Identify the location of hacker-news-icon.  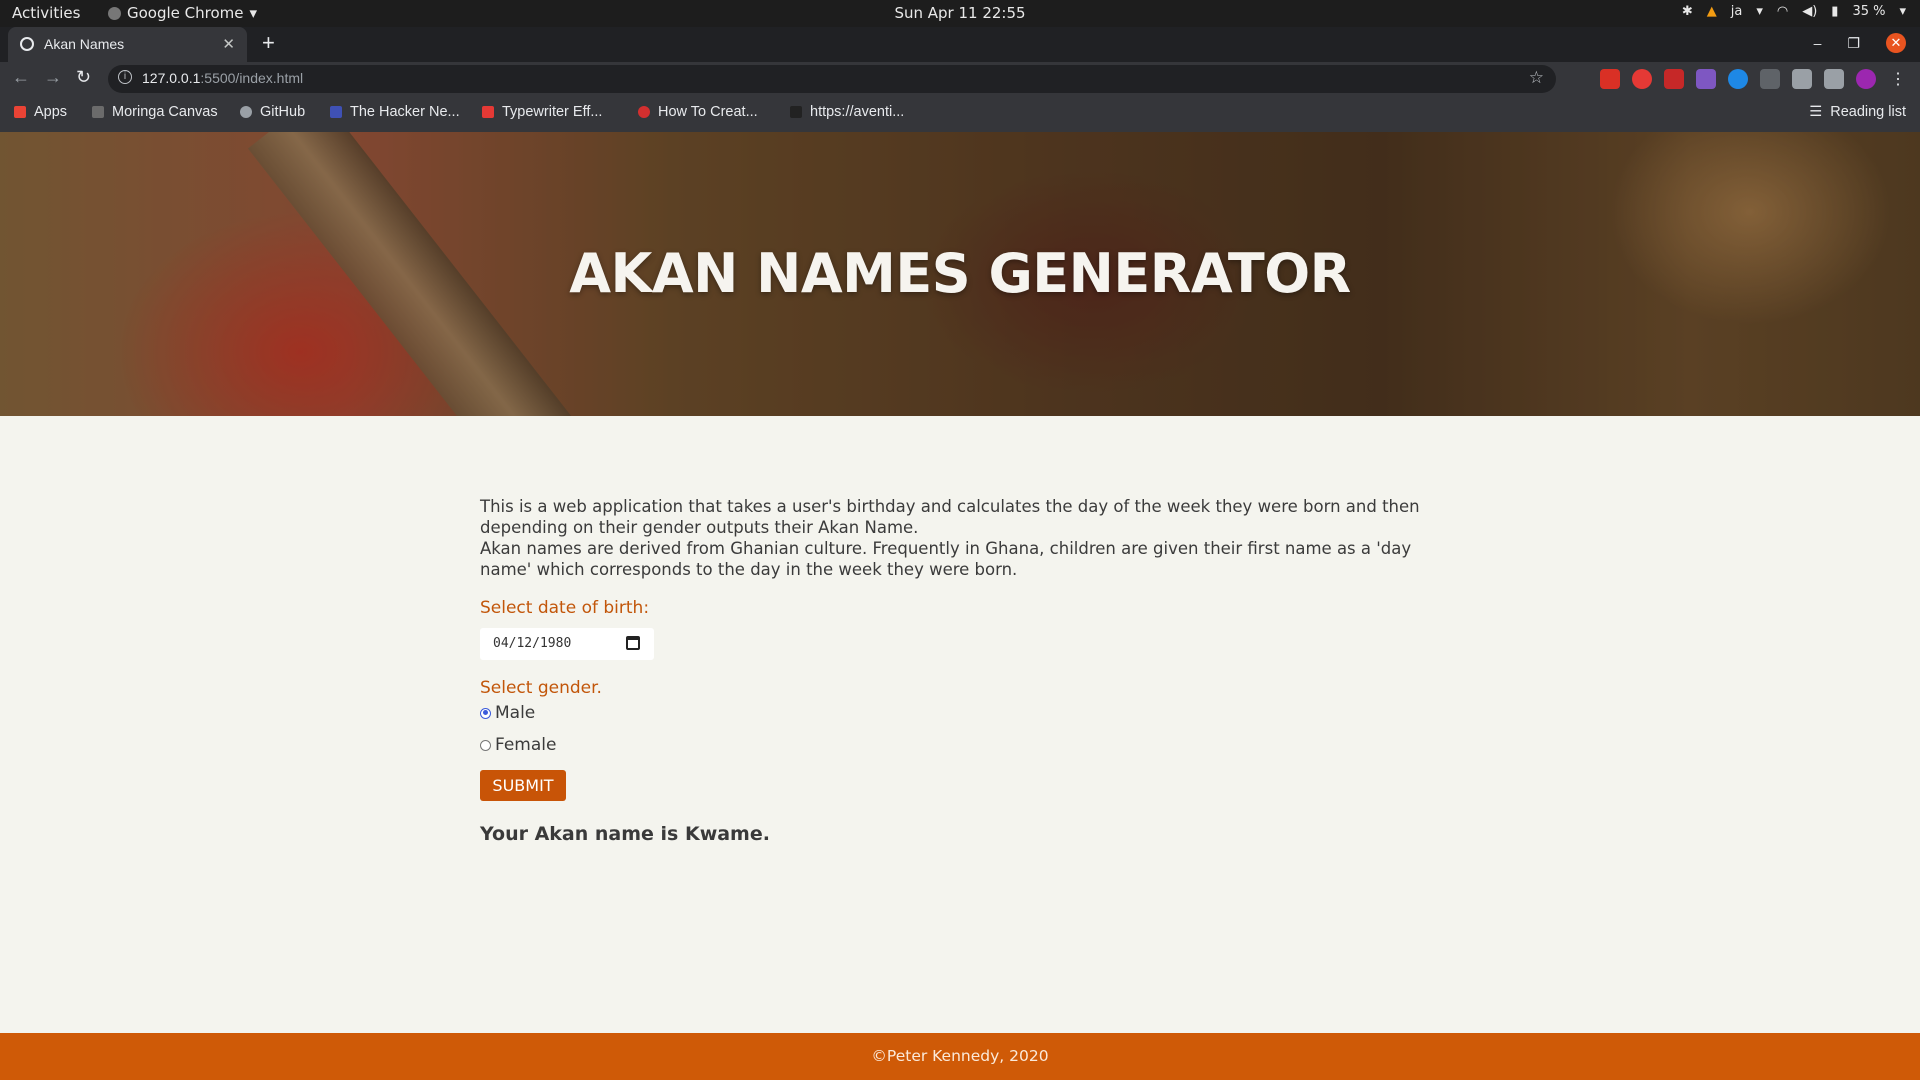
(336, 112).